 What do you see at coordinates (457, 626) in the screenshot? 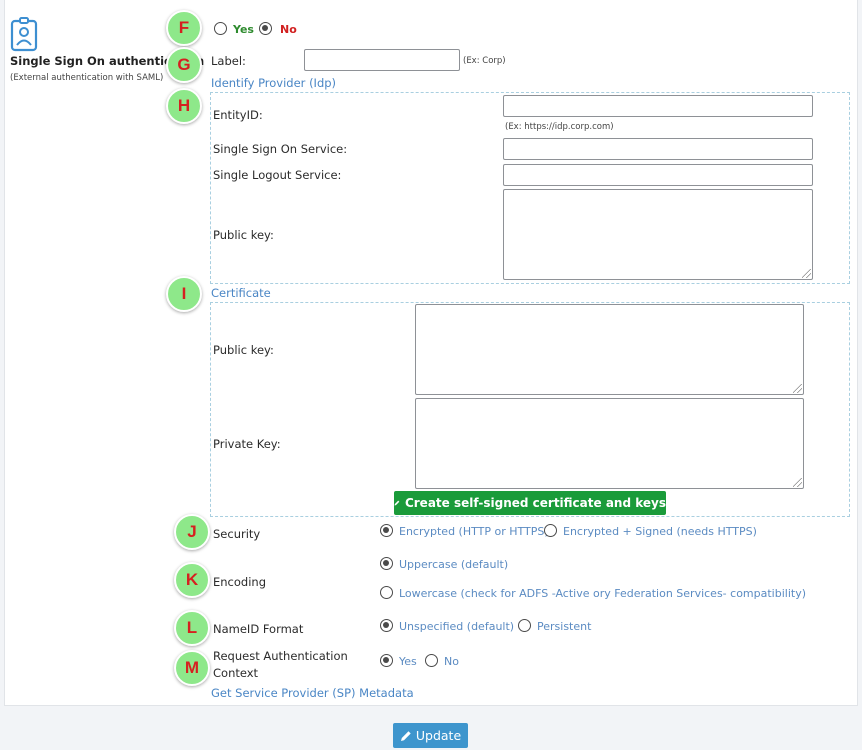
I see `nameid-unspecified-label: Unspecified (default)` at bounding box center [457, 626].